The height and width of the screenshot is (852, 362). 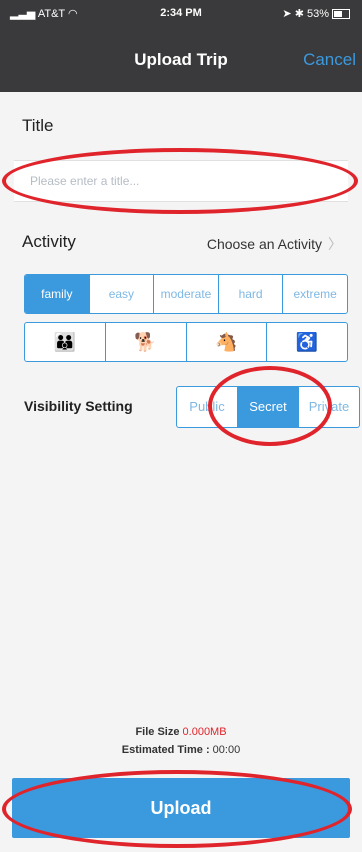 What do you see at coordinates (251, 294) in the screenshot?
I see `difficulty-hard: hard` at bounding box center [251, 294].